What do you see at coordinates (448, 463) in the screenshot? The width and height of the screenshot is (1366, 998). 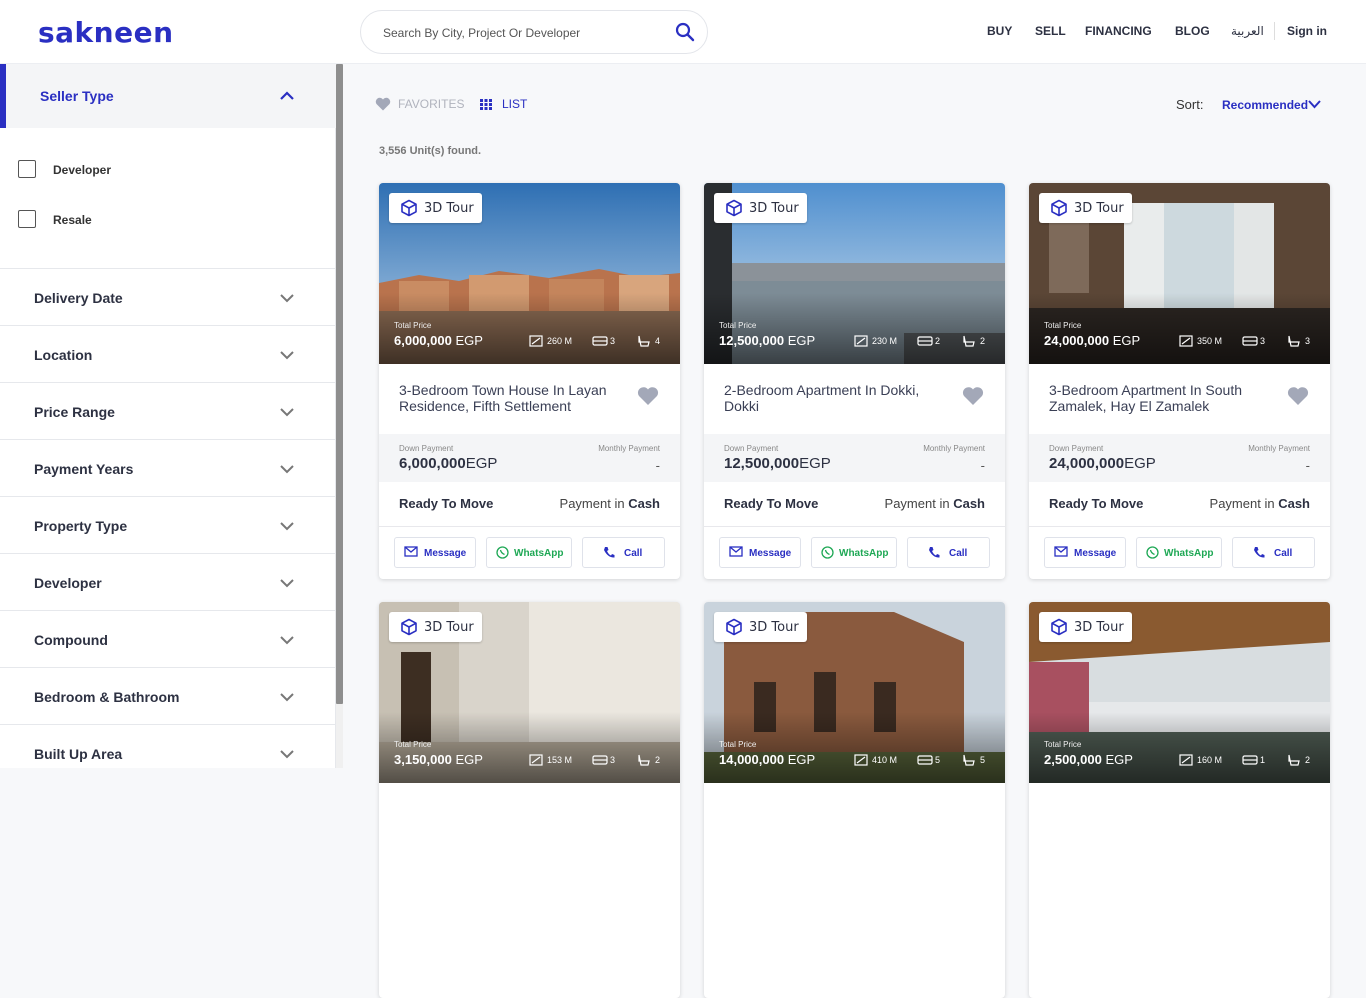 I see `down-payment: 6,000,000EGP` at bounding box center [448, 463].